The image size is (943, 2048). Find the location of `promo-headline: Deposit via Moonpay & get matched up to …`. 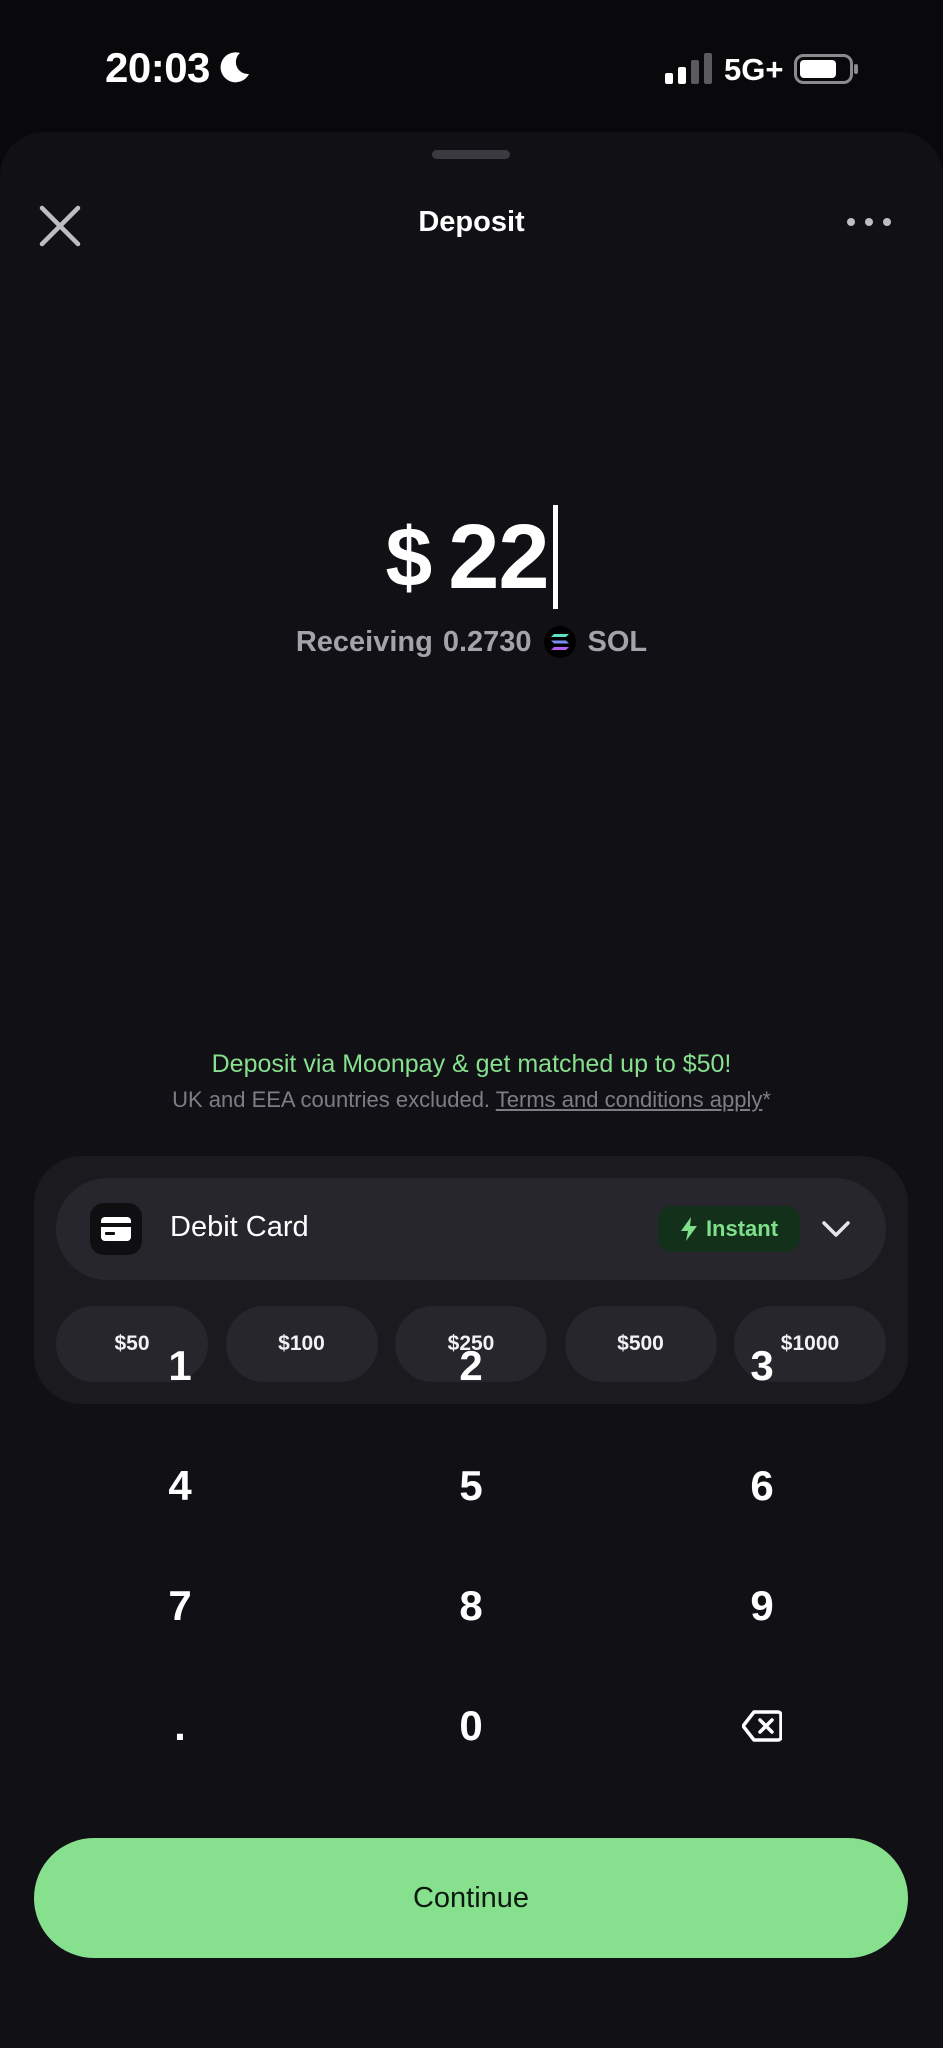

promo-headline: Deposit via Moonpay & get matched up to … is located at coordinates (471, 1064).